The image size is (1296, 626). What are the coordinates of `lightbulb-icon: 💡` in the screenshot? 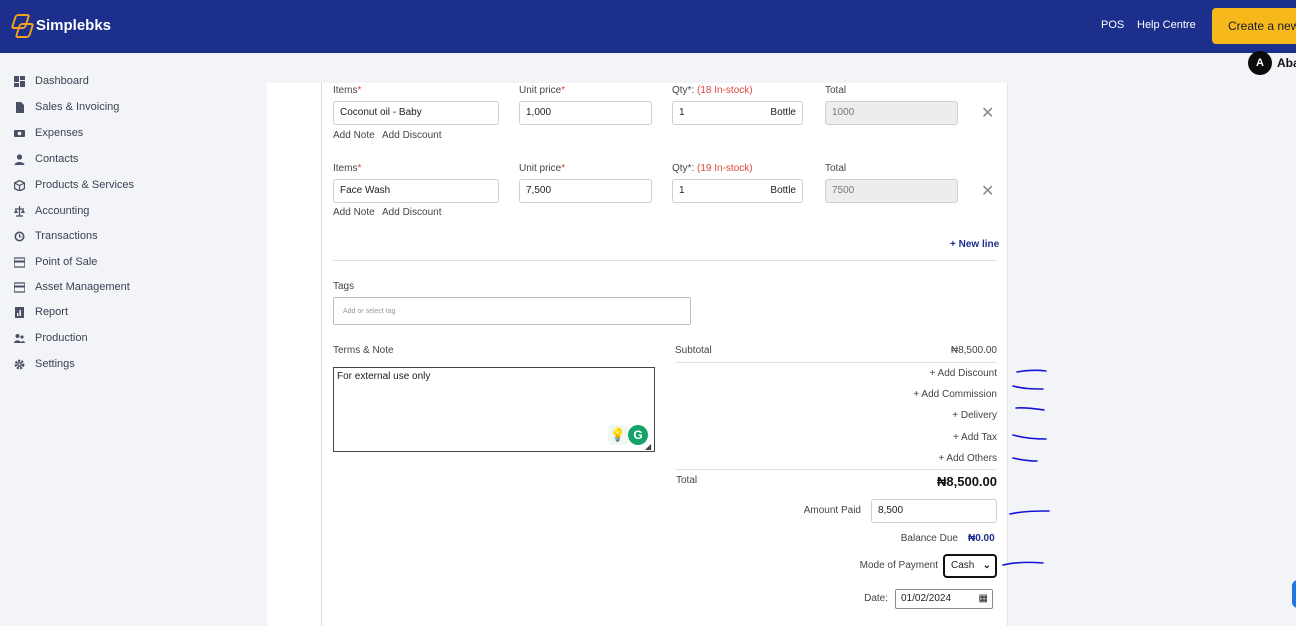 It's located at (618, 435).